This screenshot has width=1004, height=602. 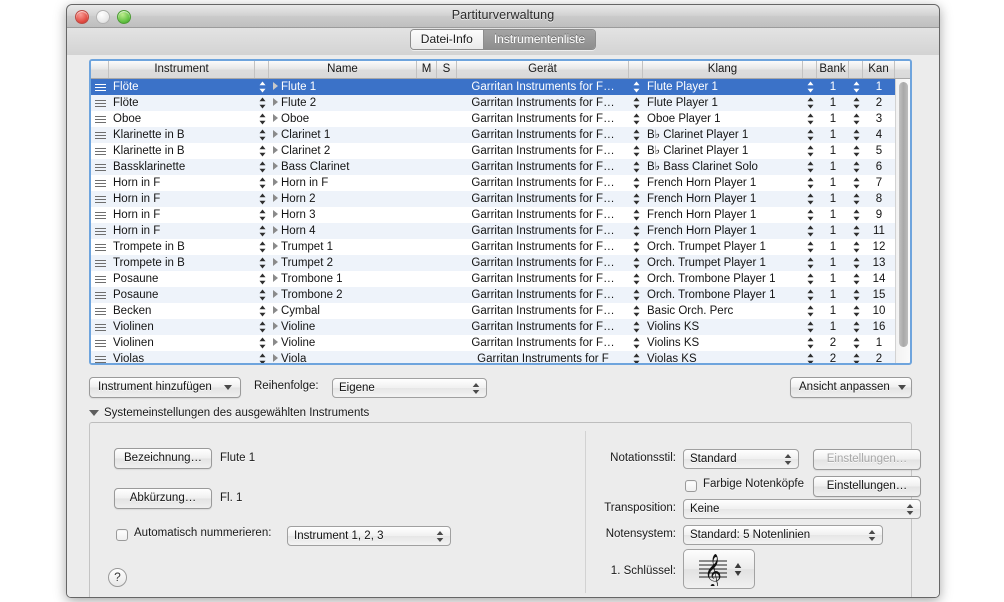 I want to click on cell-name: Cymbal, so click(x=343, y=311).